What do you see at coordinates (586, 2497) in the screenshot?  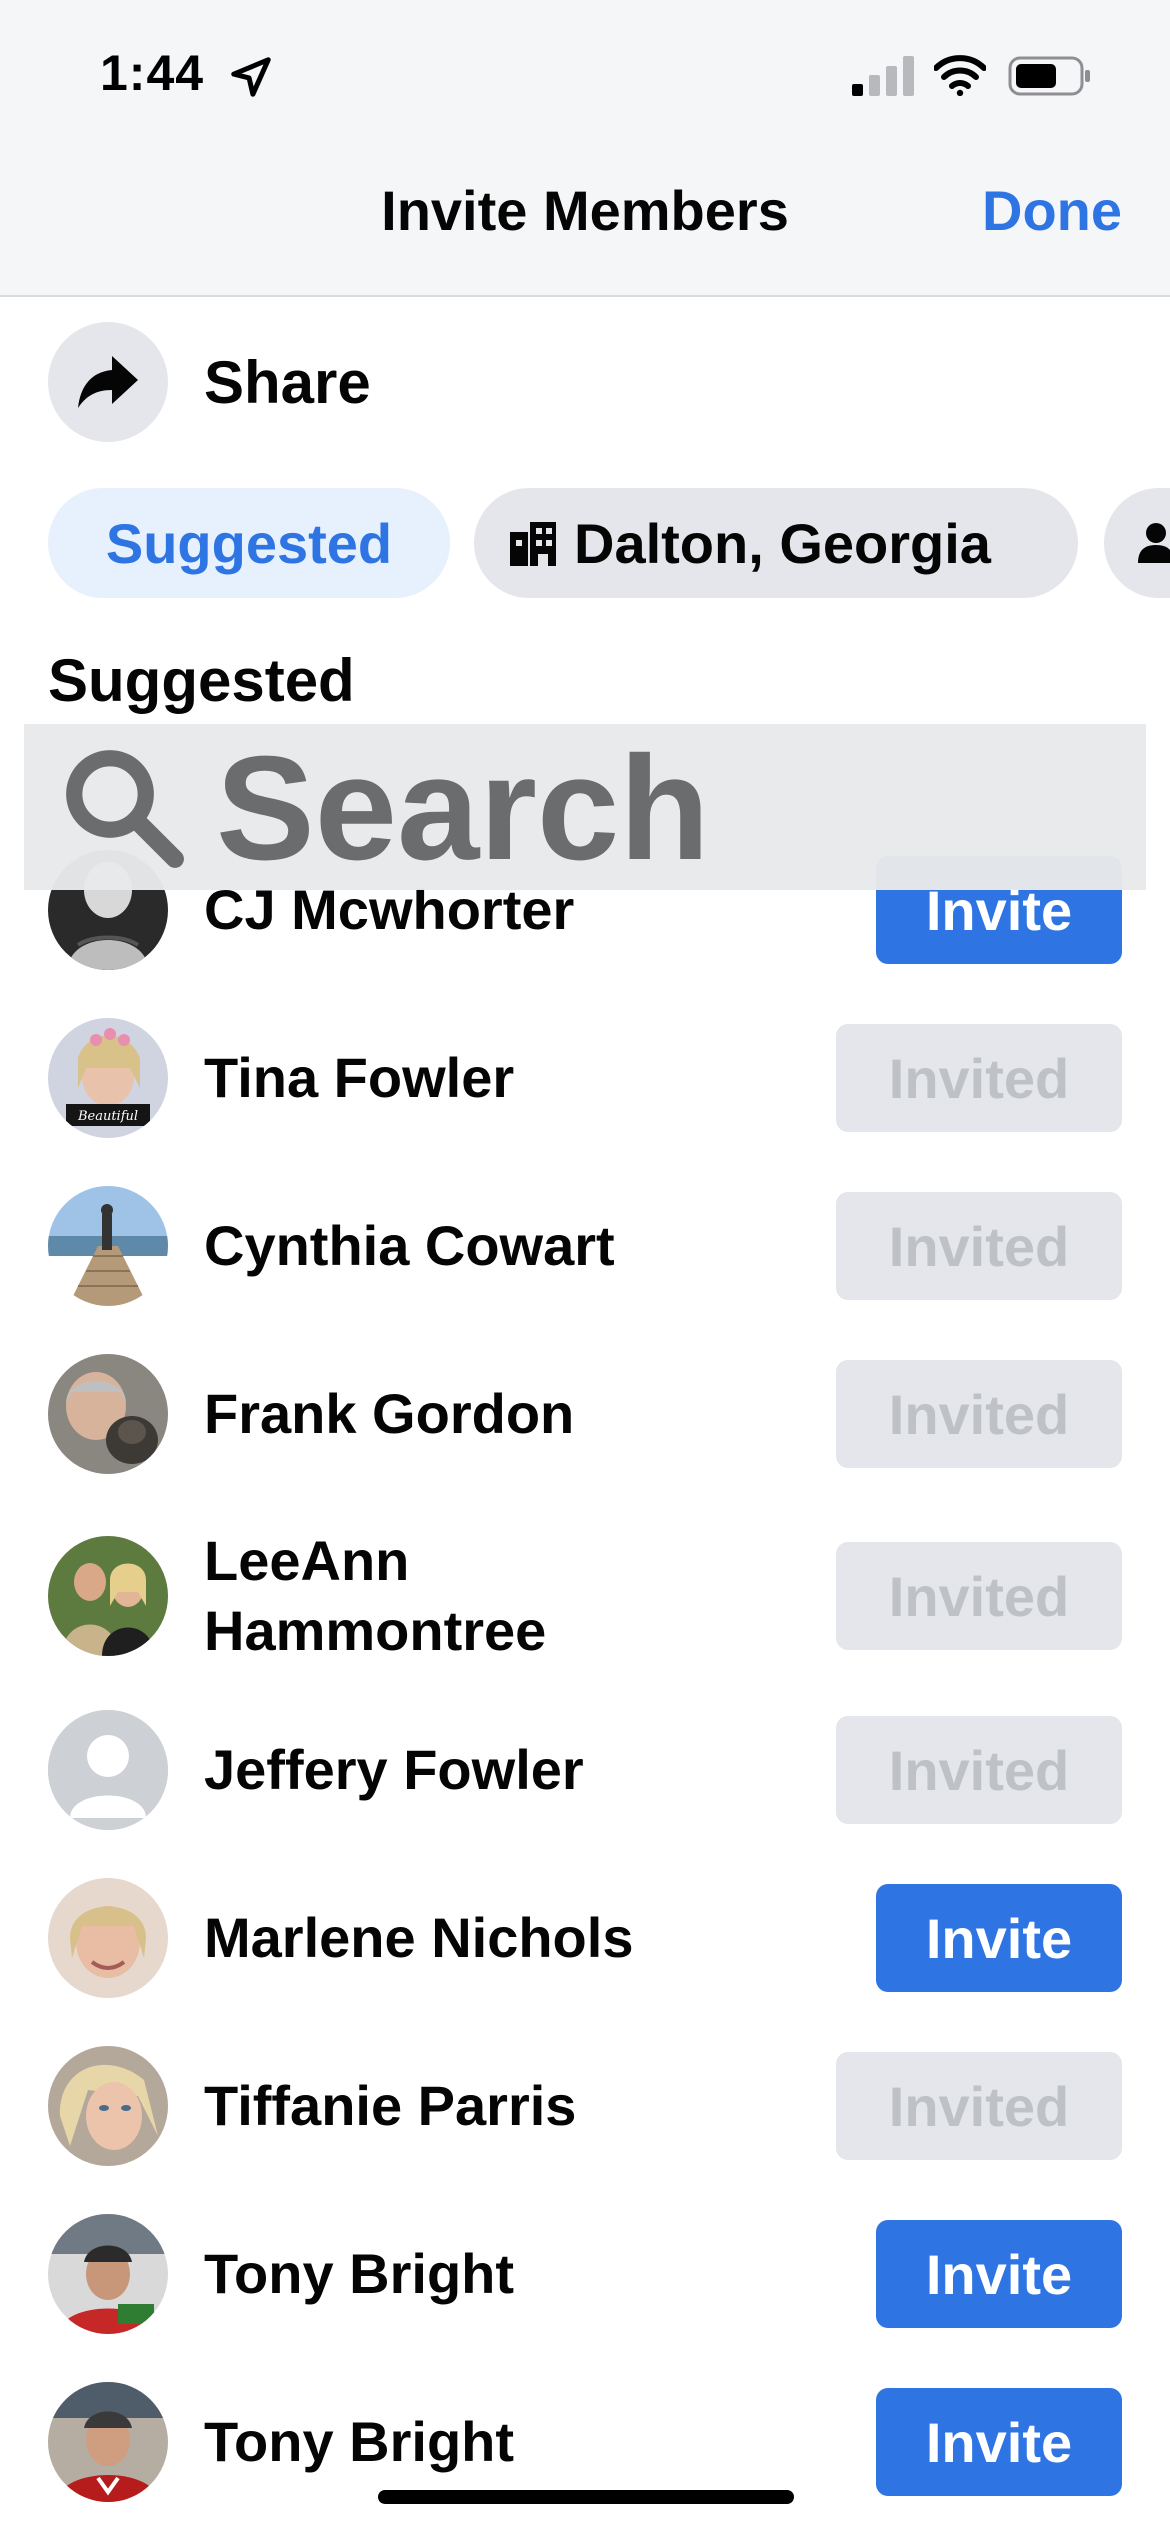 I see `home-indicator` at bounding box center [586, 2497].